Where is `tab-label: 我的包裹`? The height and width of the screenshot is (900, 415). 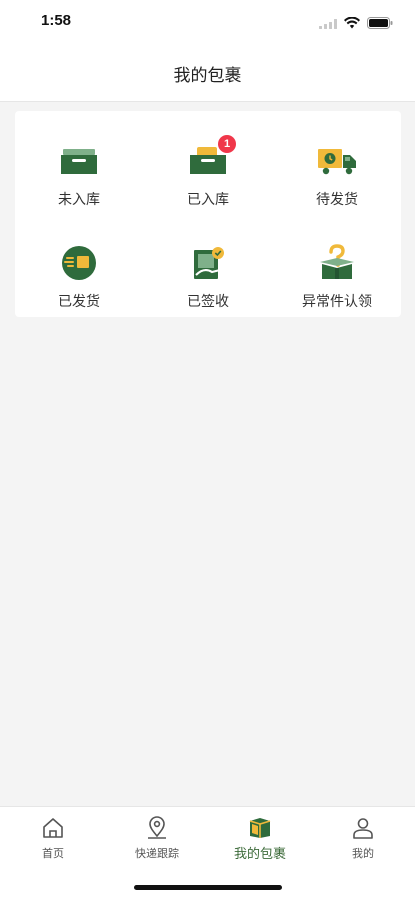 tab-label: 我的包裹 is located at coordinates (259, 854).